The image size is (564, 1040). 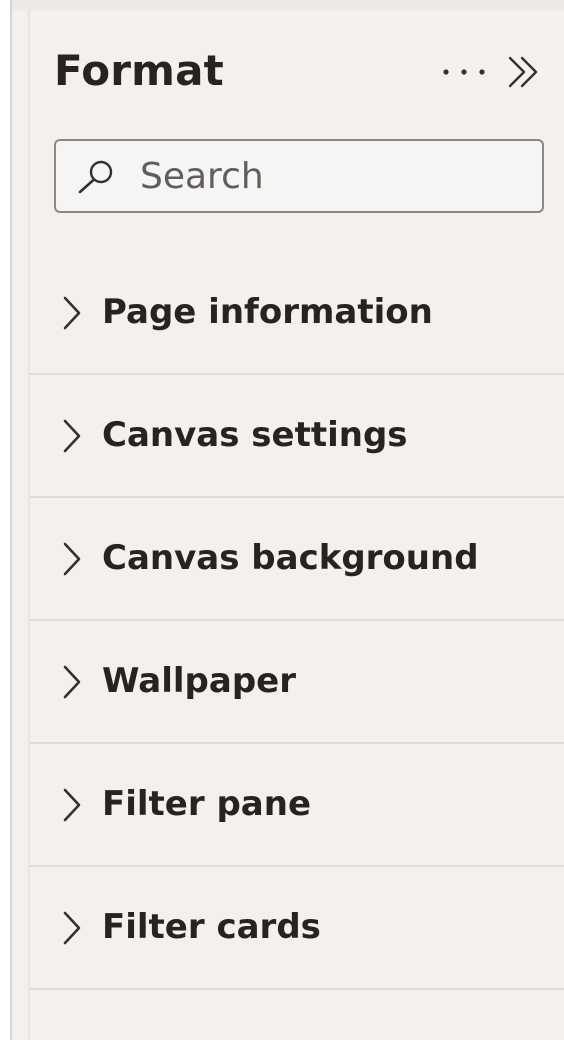 I want to click on section-filter-cards: Filter cards, so click(x=297, y=928).